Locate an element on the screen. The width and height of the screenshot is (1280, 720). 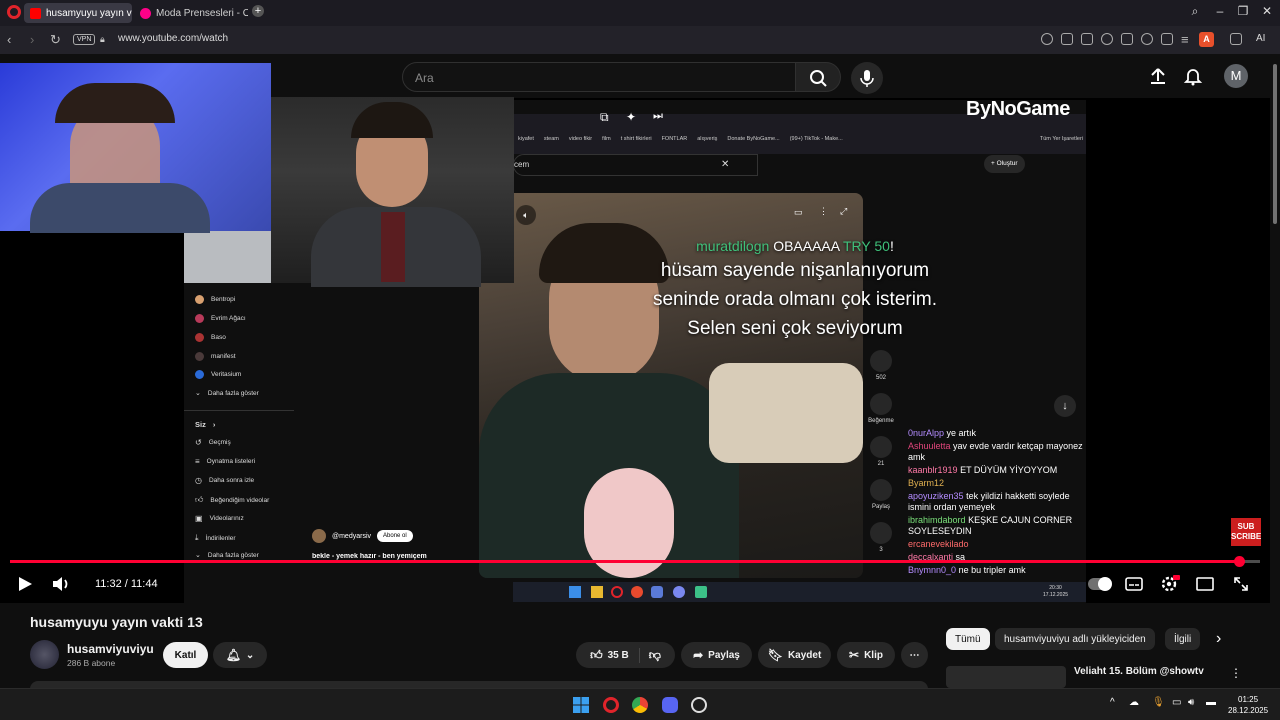
box-icon is located at coordinates (1167, 39).